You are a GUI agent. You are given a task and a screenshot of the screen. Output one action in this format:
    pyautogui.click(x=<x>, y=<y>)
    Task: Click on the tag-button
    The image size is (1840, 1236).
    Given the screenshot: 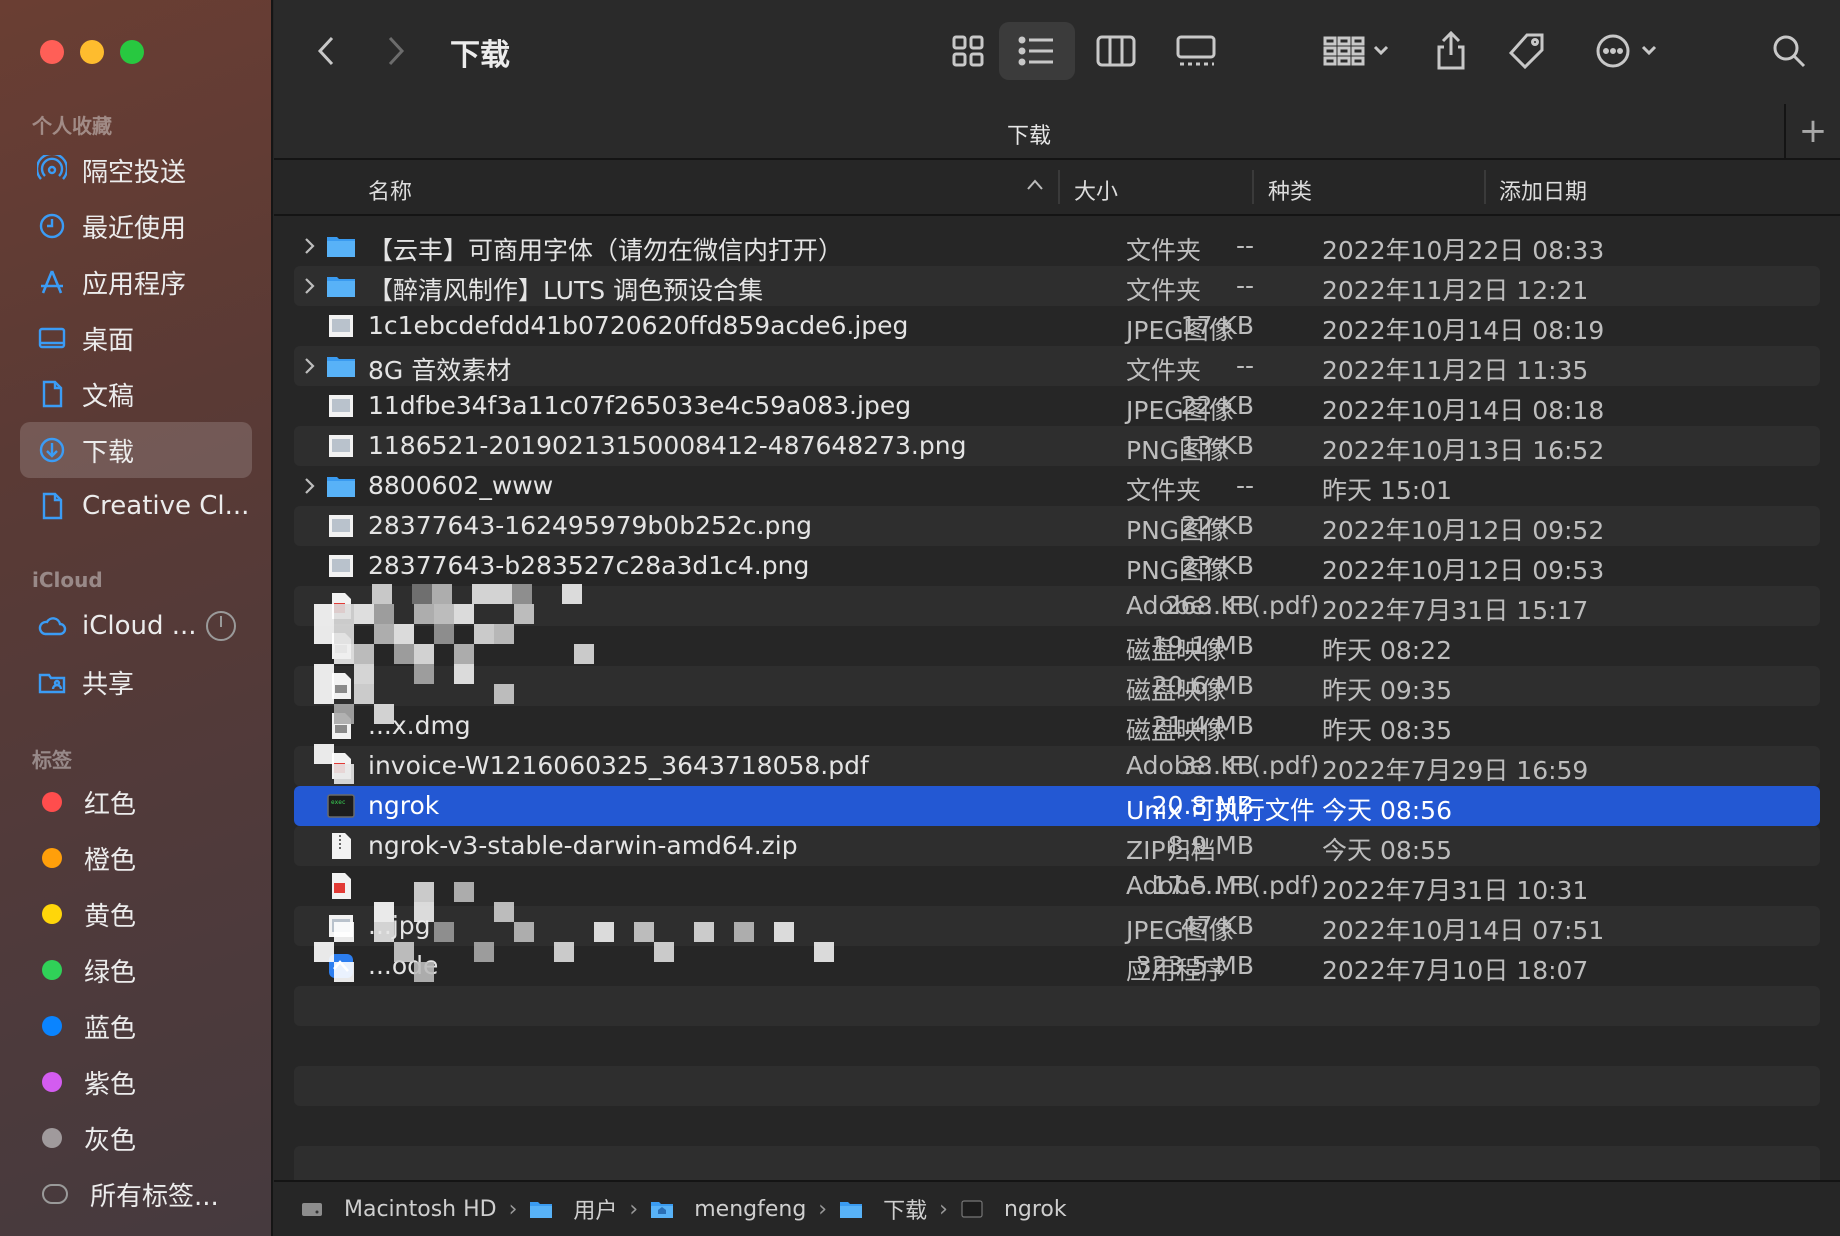 What is the action you would take?
    pyautogui.click(x=1527, y=51)
    